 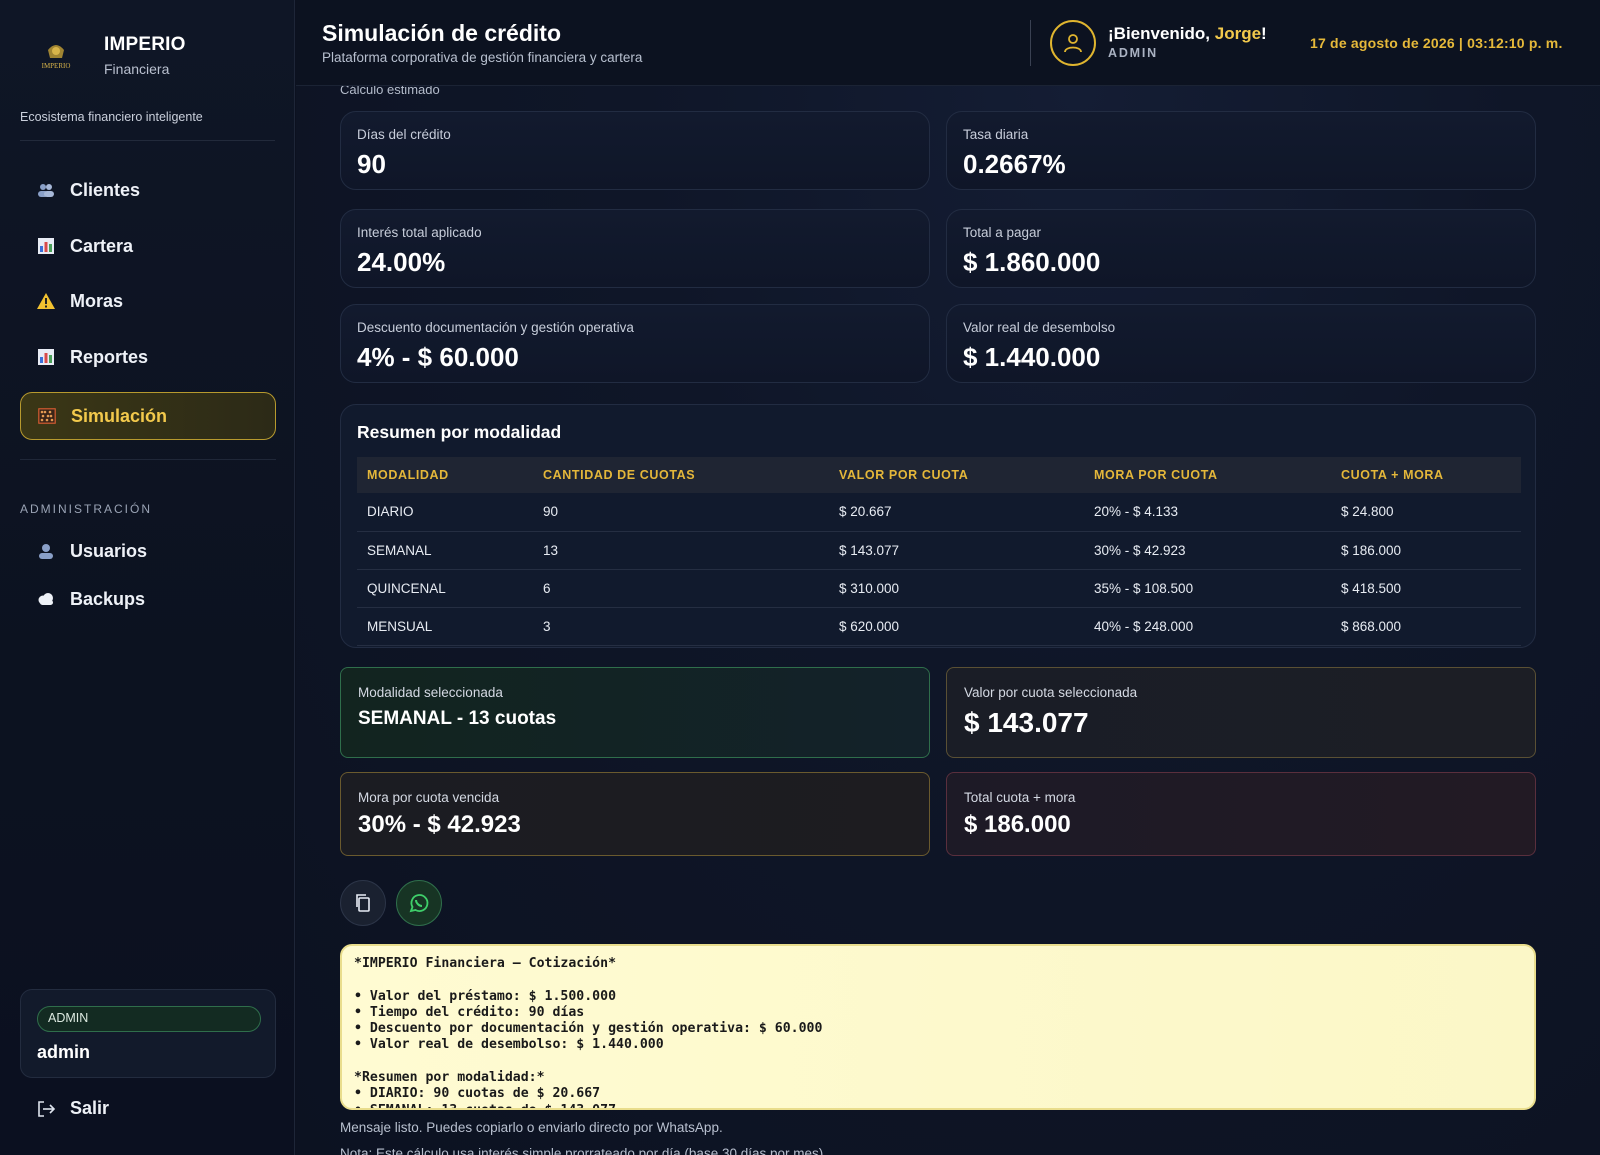 I want to click on header-divider, so click(x=1030, y=43).